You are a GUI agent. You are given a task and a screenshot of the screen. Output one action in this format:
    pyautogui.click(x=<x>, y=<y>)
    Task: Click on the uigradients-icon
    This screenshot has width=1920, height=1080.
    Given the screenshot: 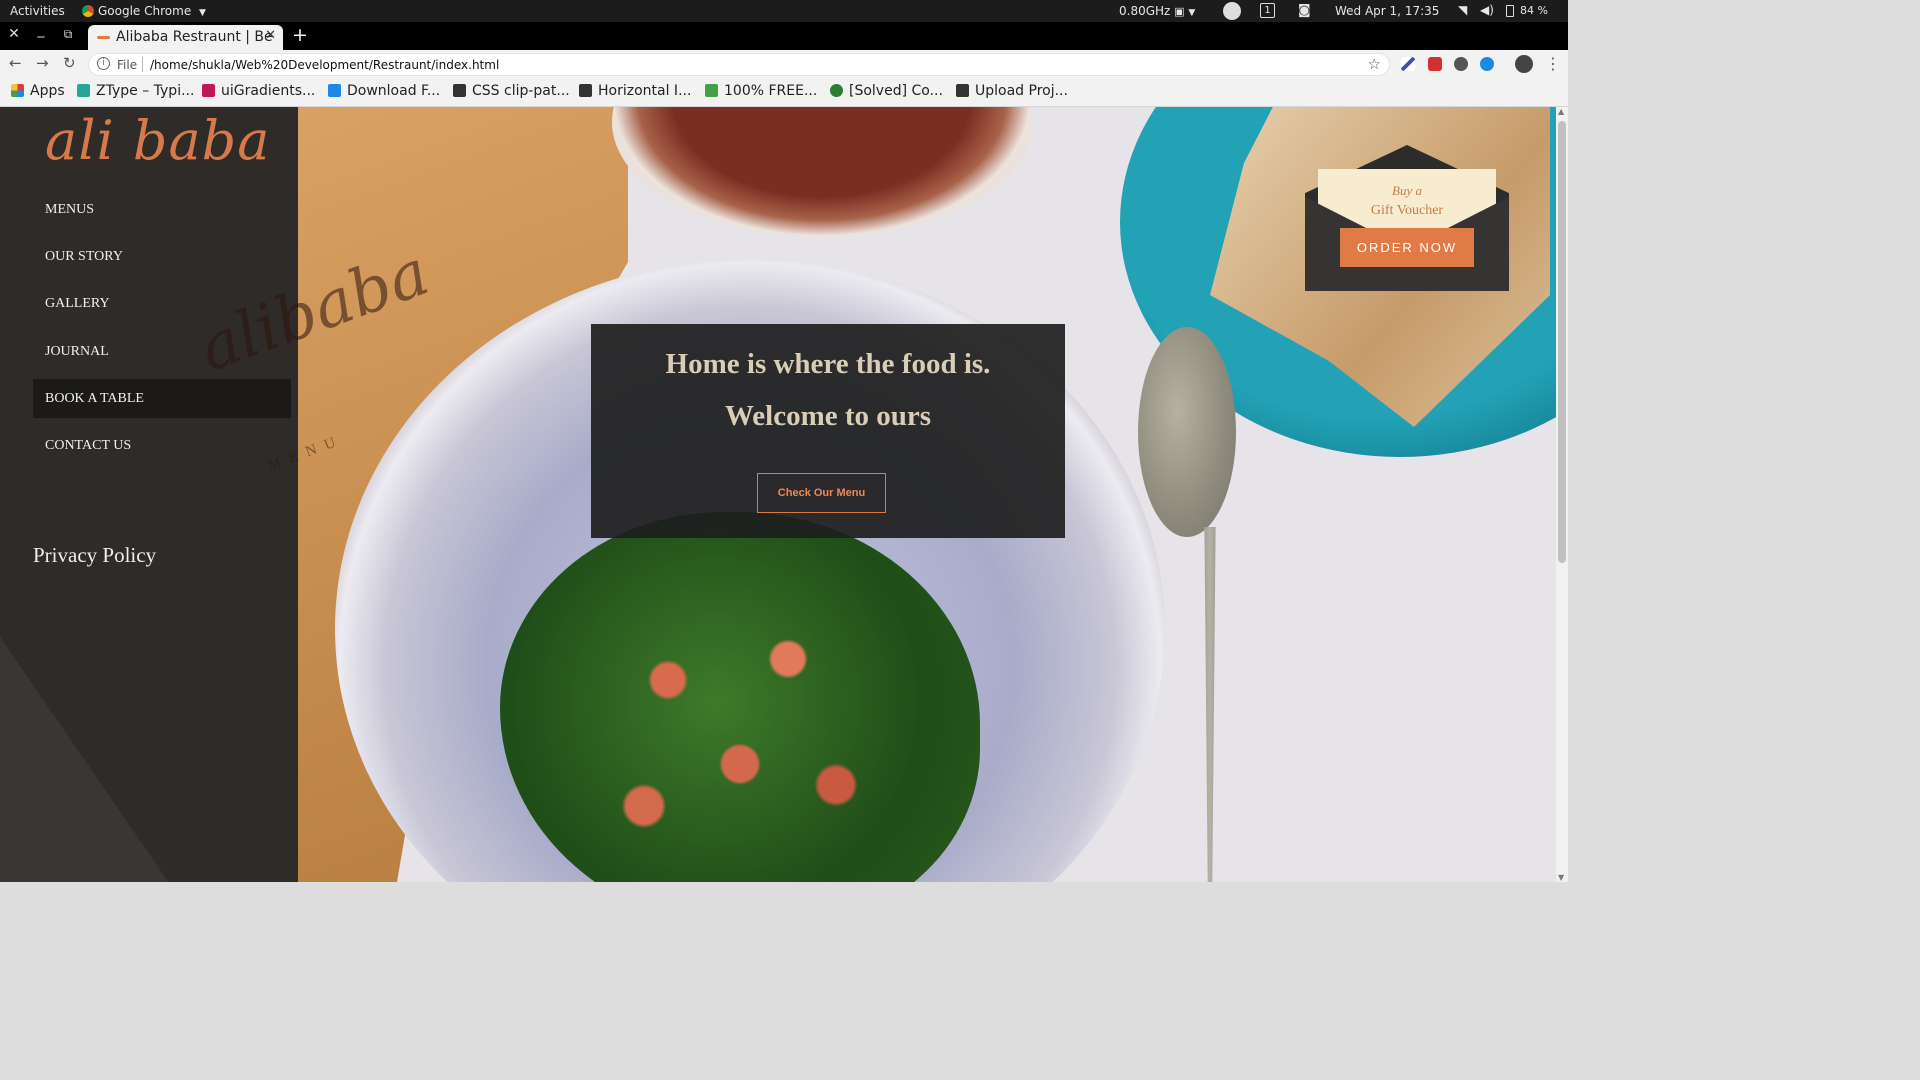 What is the action you would take?
    pyautogui.click(x=208, y=90)
    